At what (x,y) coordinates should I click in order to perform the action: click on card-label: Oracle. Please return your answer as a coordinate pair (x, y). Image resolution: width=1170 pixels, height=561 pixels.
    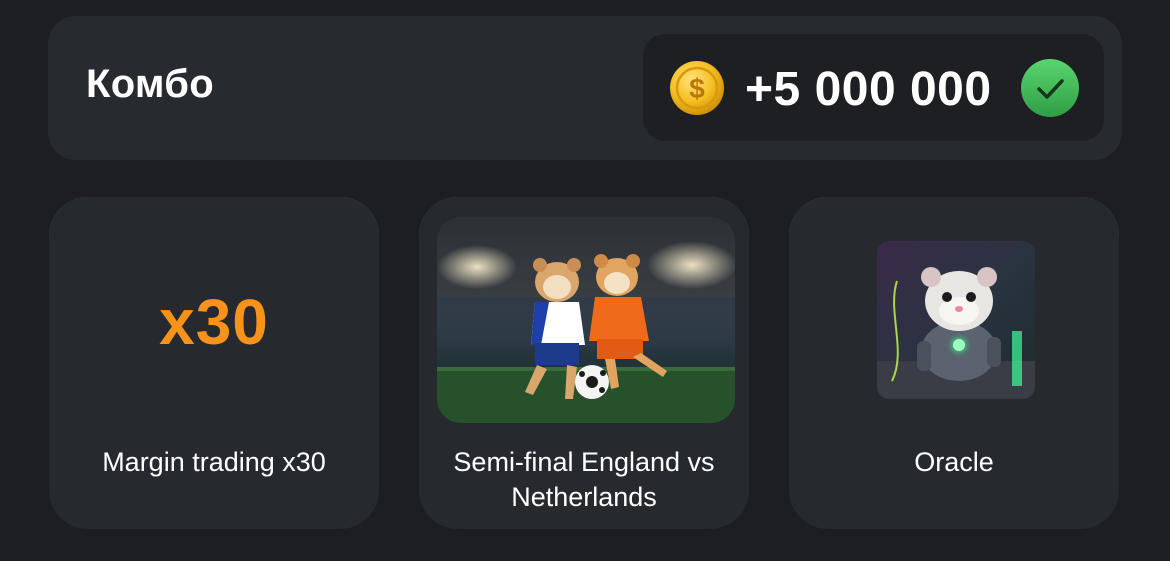
    Looking at the image, I should click on (954, 462).